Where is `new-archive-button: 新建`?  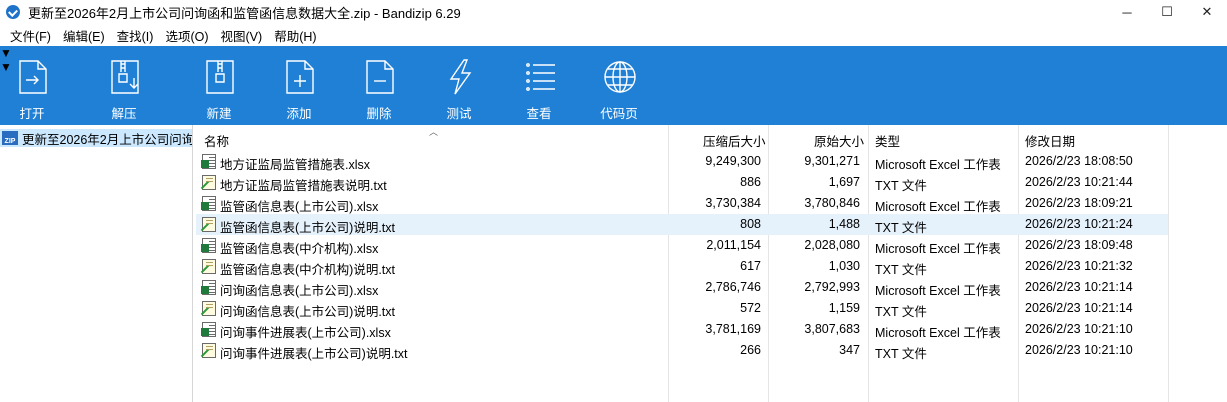
new-archive-button: 新建 is located at coordinates (219, 85).